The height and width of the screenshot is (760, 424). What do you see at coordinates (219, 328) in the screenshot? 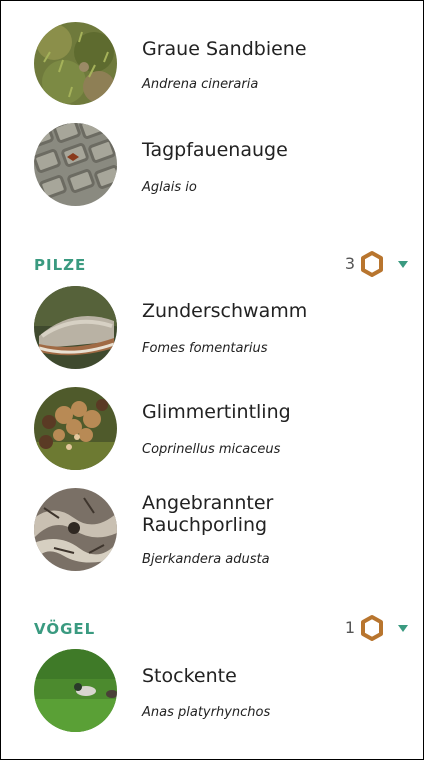
I see `list-item-zunderschwamm: Zunderschwamm Fomes fomentarius` at bounding box center [219, 328].